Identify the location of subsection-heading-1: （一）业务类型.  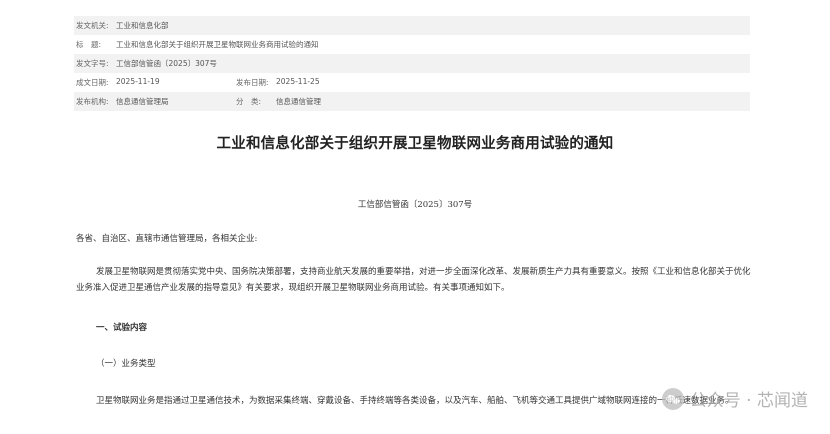
(126, 364).